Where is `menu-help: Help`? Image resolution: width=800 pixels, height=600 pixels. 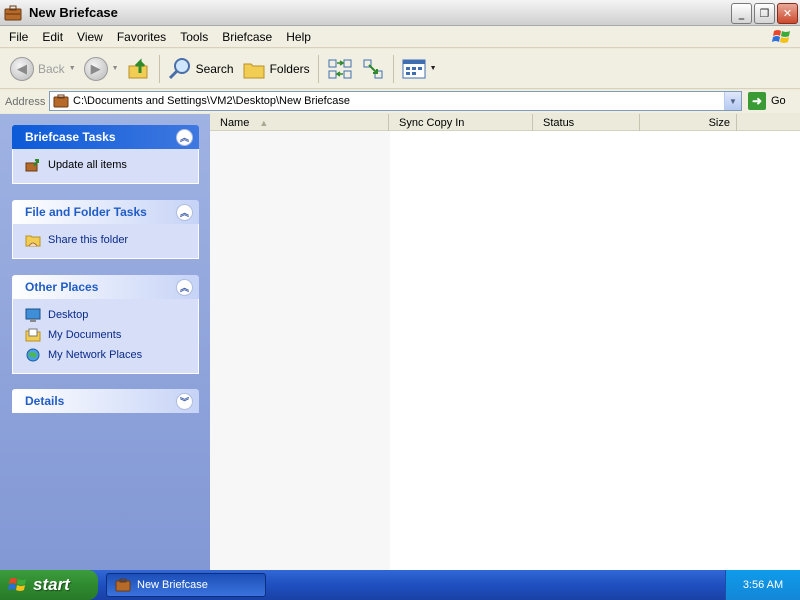
menu-help: Help is located at coordinates (298, 37).